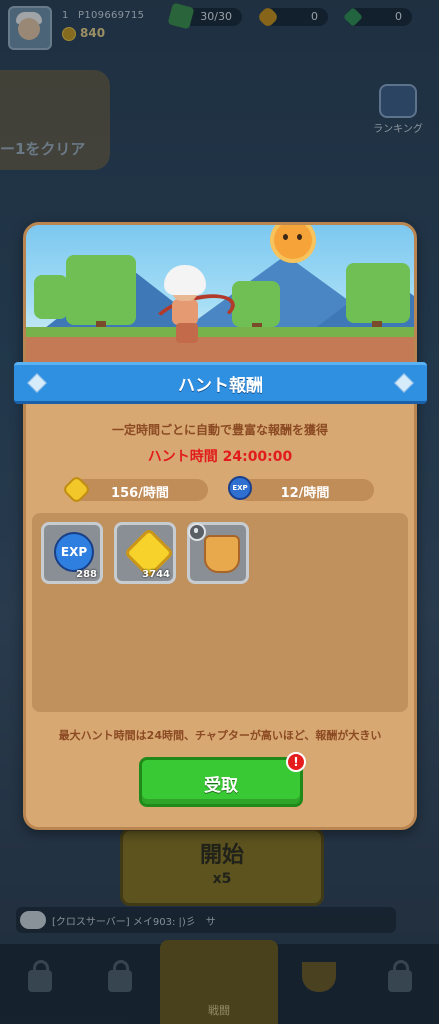 This screenshot has height=1024, width=439. What do you see at coordinates (86, 574) in the screenshot?
I see `reward-qty: 288` at bounding box center [86, 574].